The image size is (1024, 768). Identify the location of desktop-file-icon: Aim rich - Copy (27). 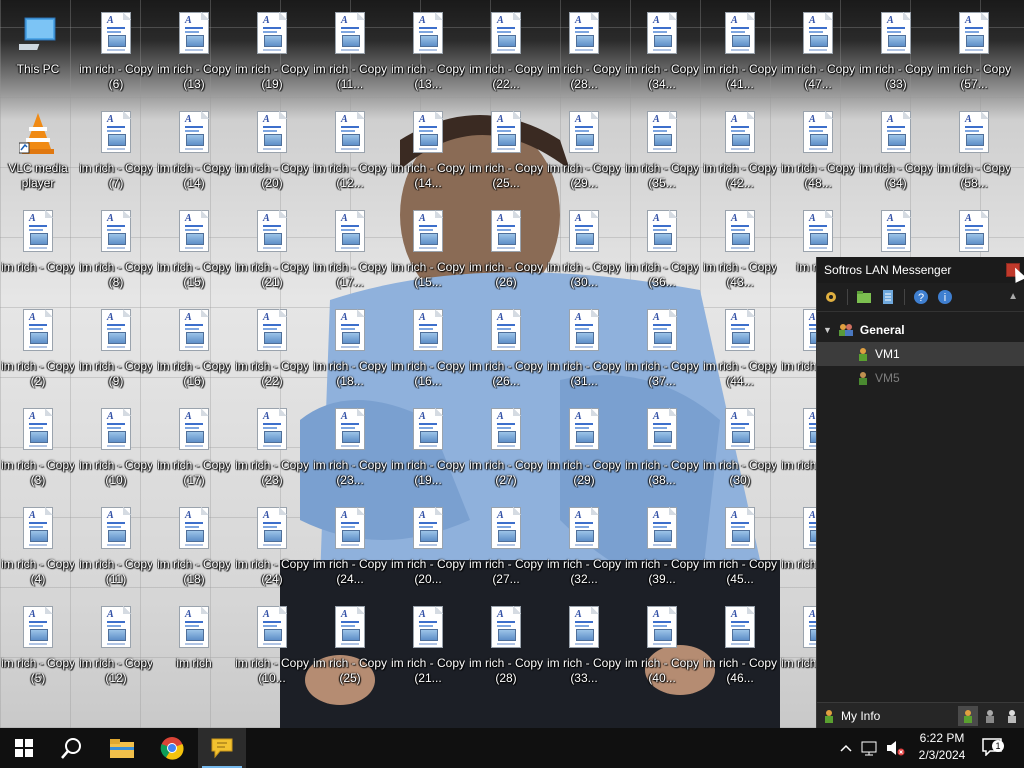
(506, 446).